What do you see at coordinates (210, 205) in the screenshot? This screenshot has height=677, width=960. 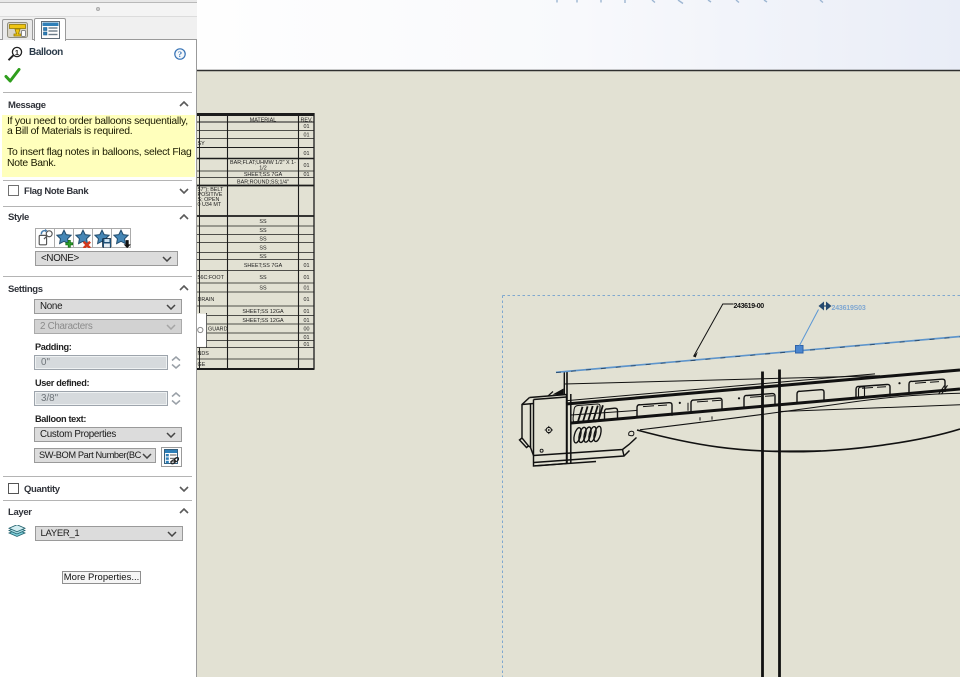 I see `svg-text: 0 U34 MT` at bounding box center [210, 205].